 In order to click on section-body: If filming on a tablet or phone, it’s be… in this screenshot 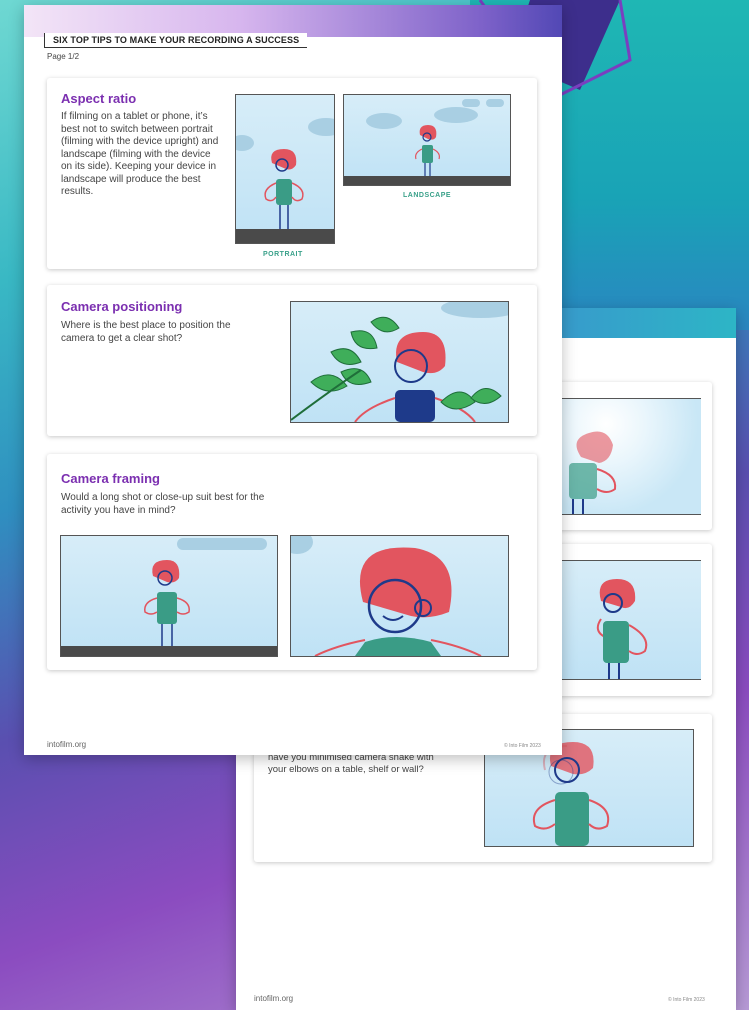, I will do `click(140, 154)`.